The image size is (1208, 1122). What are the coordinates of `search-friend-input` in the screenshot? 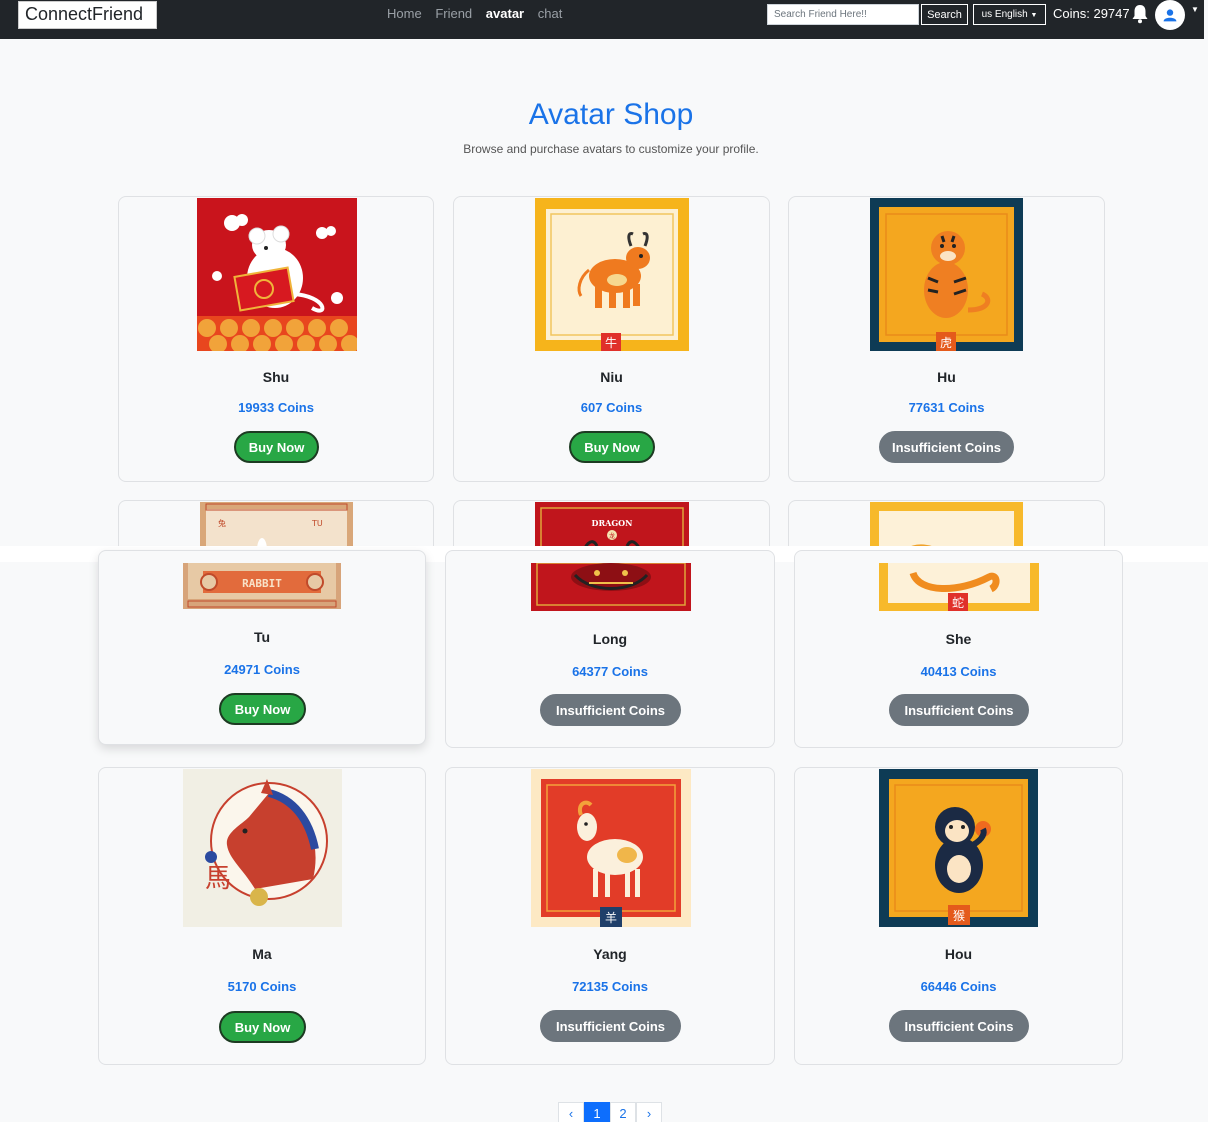 It's located at (843, 14).